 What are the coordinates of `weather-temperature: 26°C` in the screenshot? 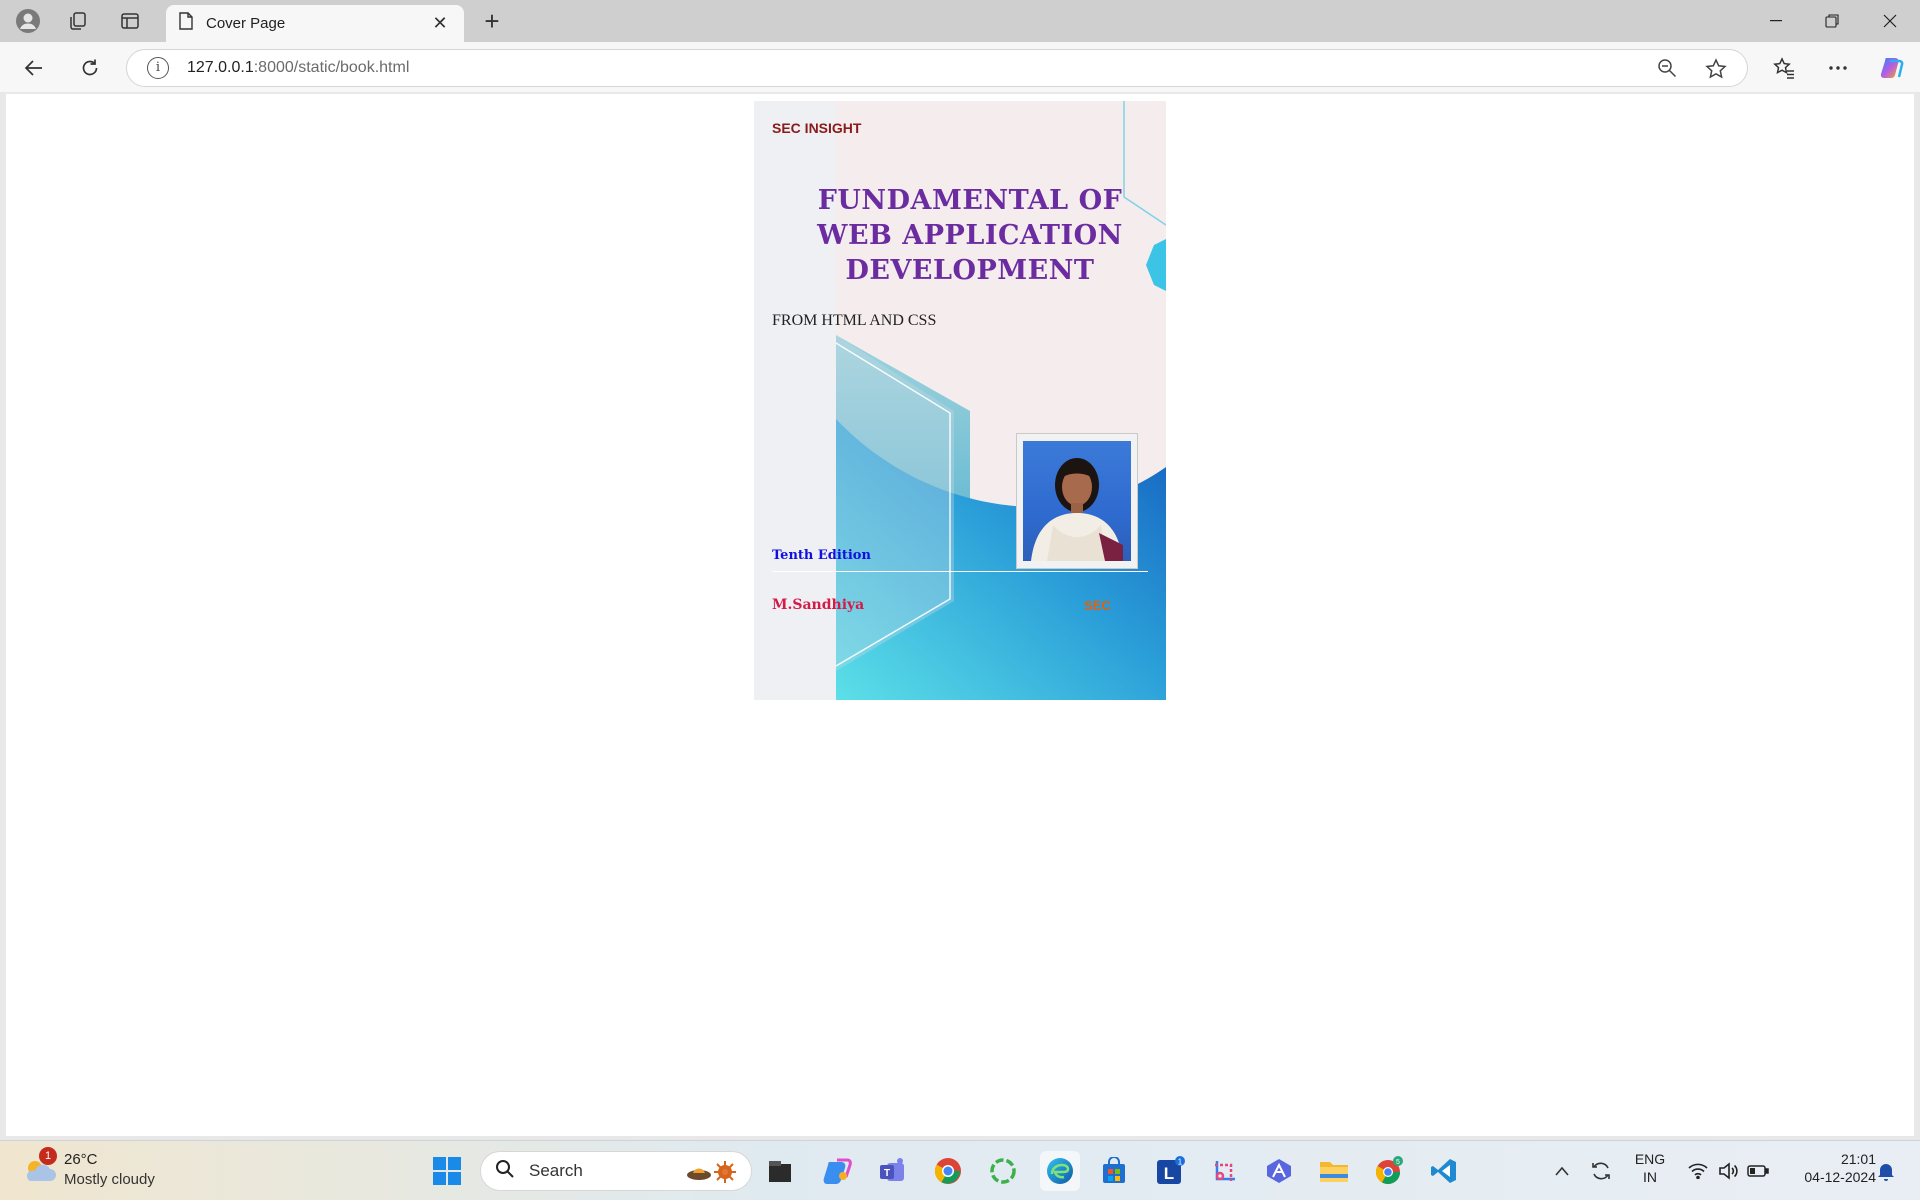 It's located at (81, 1159).